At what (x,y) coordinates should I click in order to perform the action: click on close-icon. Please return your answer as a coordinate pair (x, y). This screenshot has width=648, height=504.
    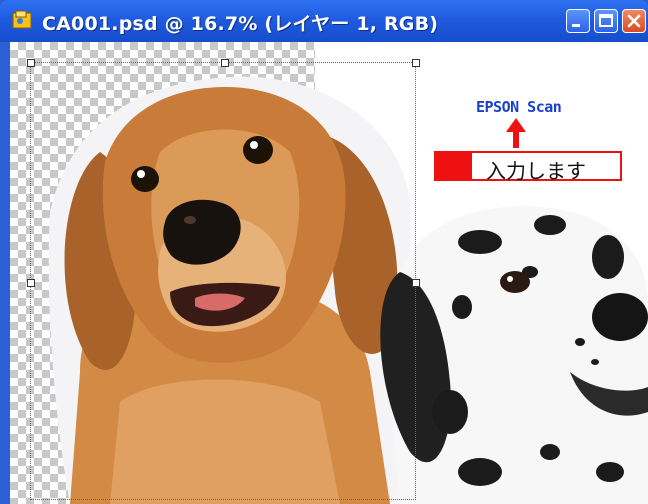
    Looking at the image, I should click on (634, 21).